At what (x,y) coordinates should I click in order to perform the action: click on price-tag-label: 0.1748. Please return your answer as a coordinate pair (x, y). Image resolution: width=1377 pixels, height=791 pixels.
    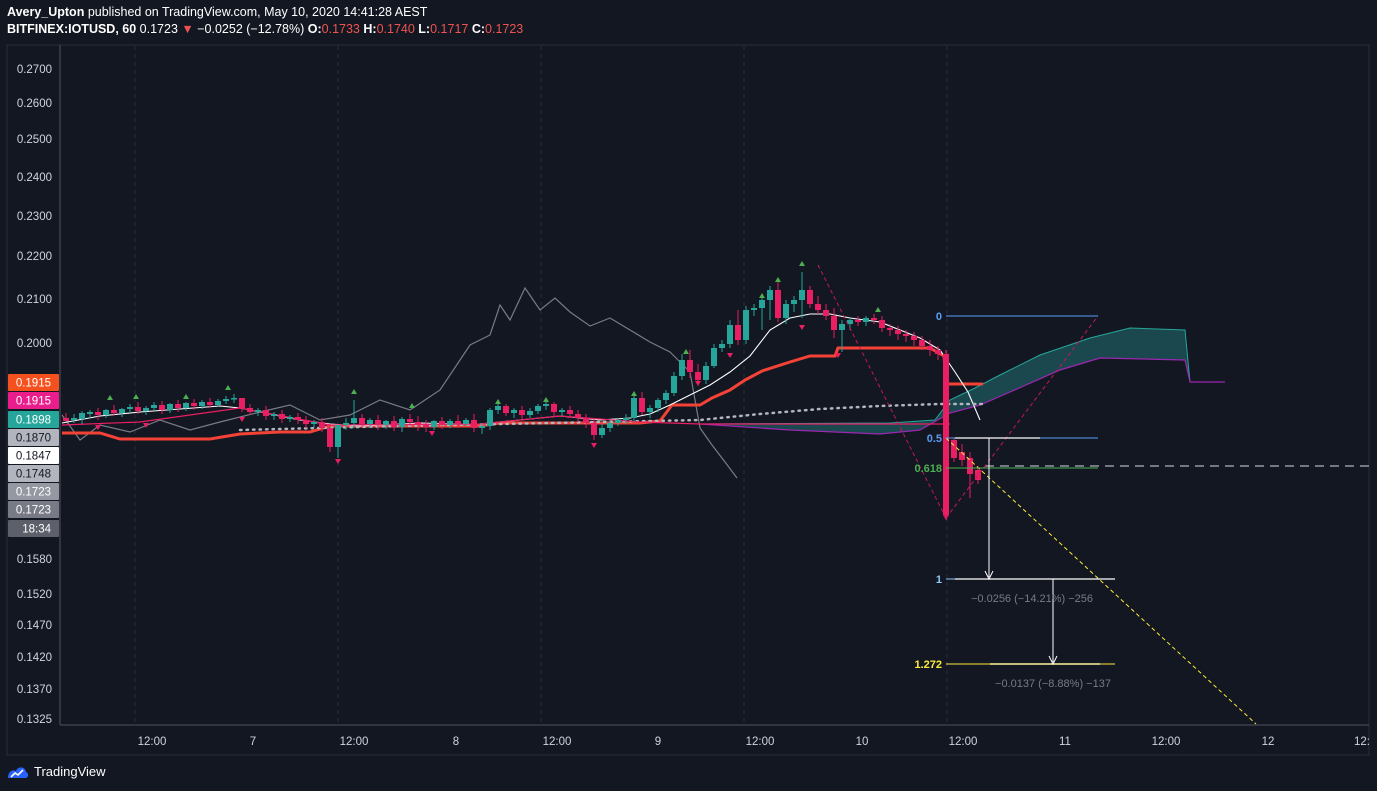
    Looking at the image, I should click on (33, 475).